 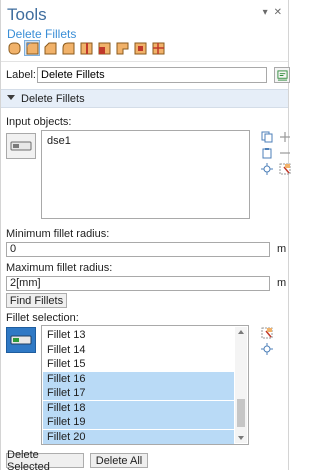 What do you see at coordinates (241, 438) in the screenshot?
I see `scroll-down-icon` at bounding box center [241, 438].